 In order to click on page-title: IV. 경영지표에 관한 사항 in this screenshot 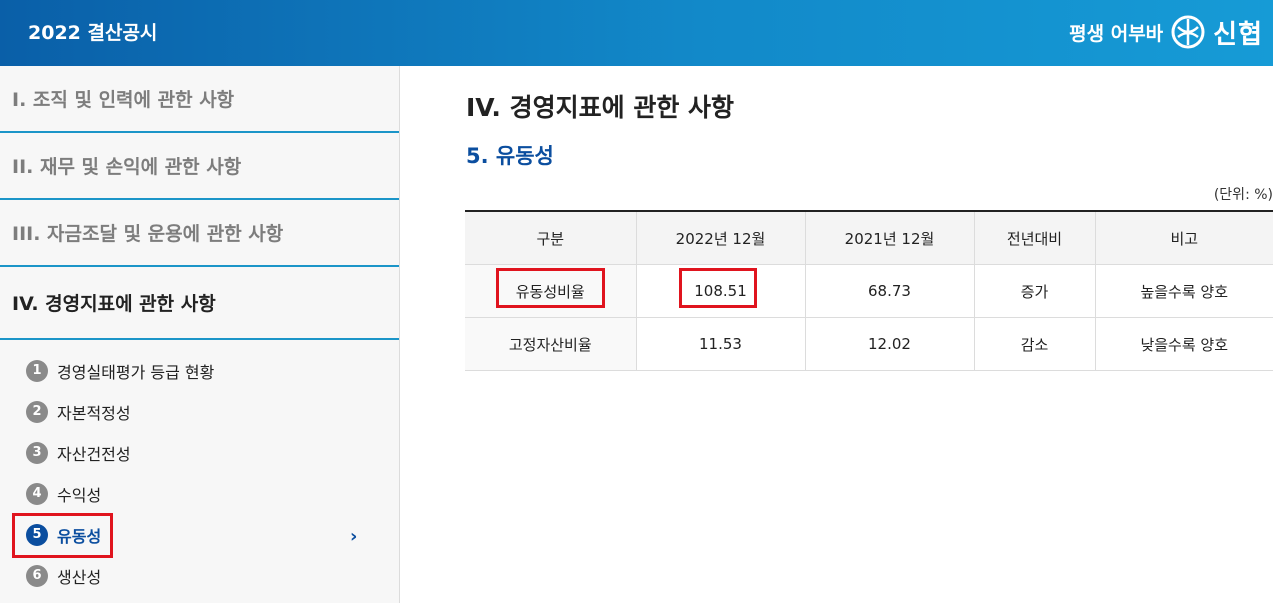, I will do `click(600, 107)`.